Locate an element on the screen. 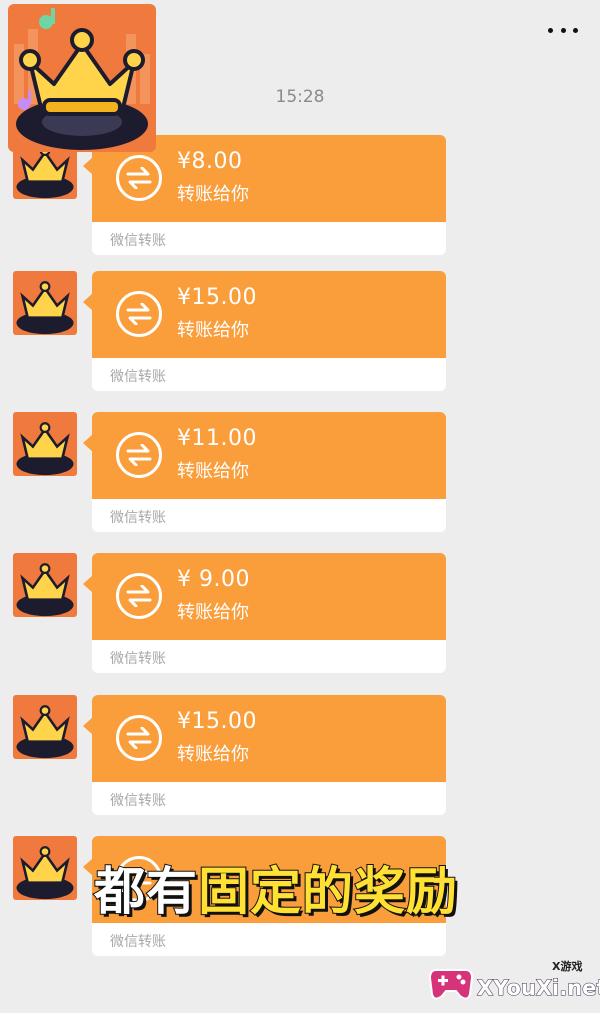 This screenshot has height=1013, width=600. site-watermark: X游戏 XYouXi.net is located at coordinates (514, 982).